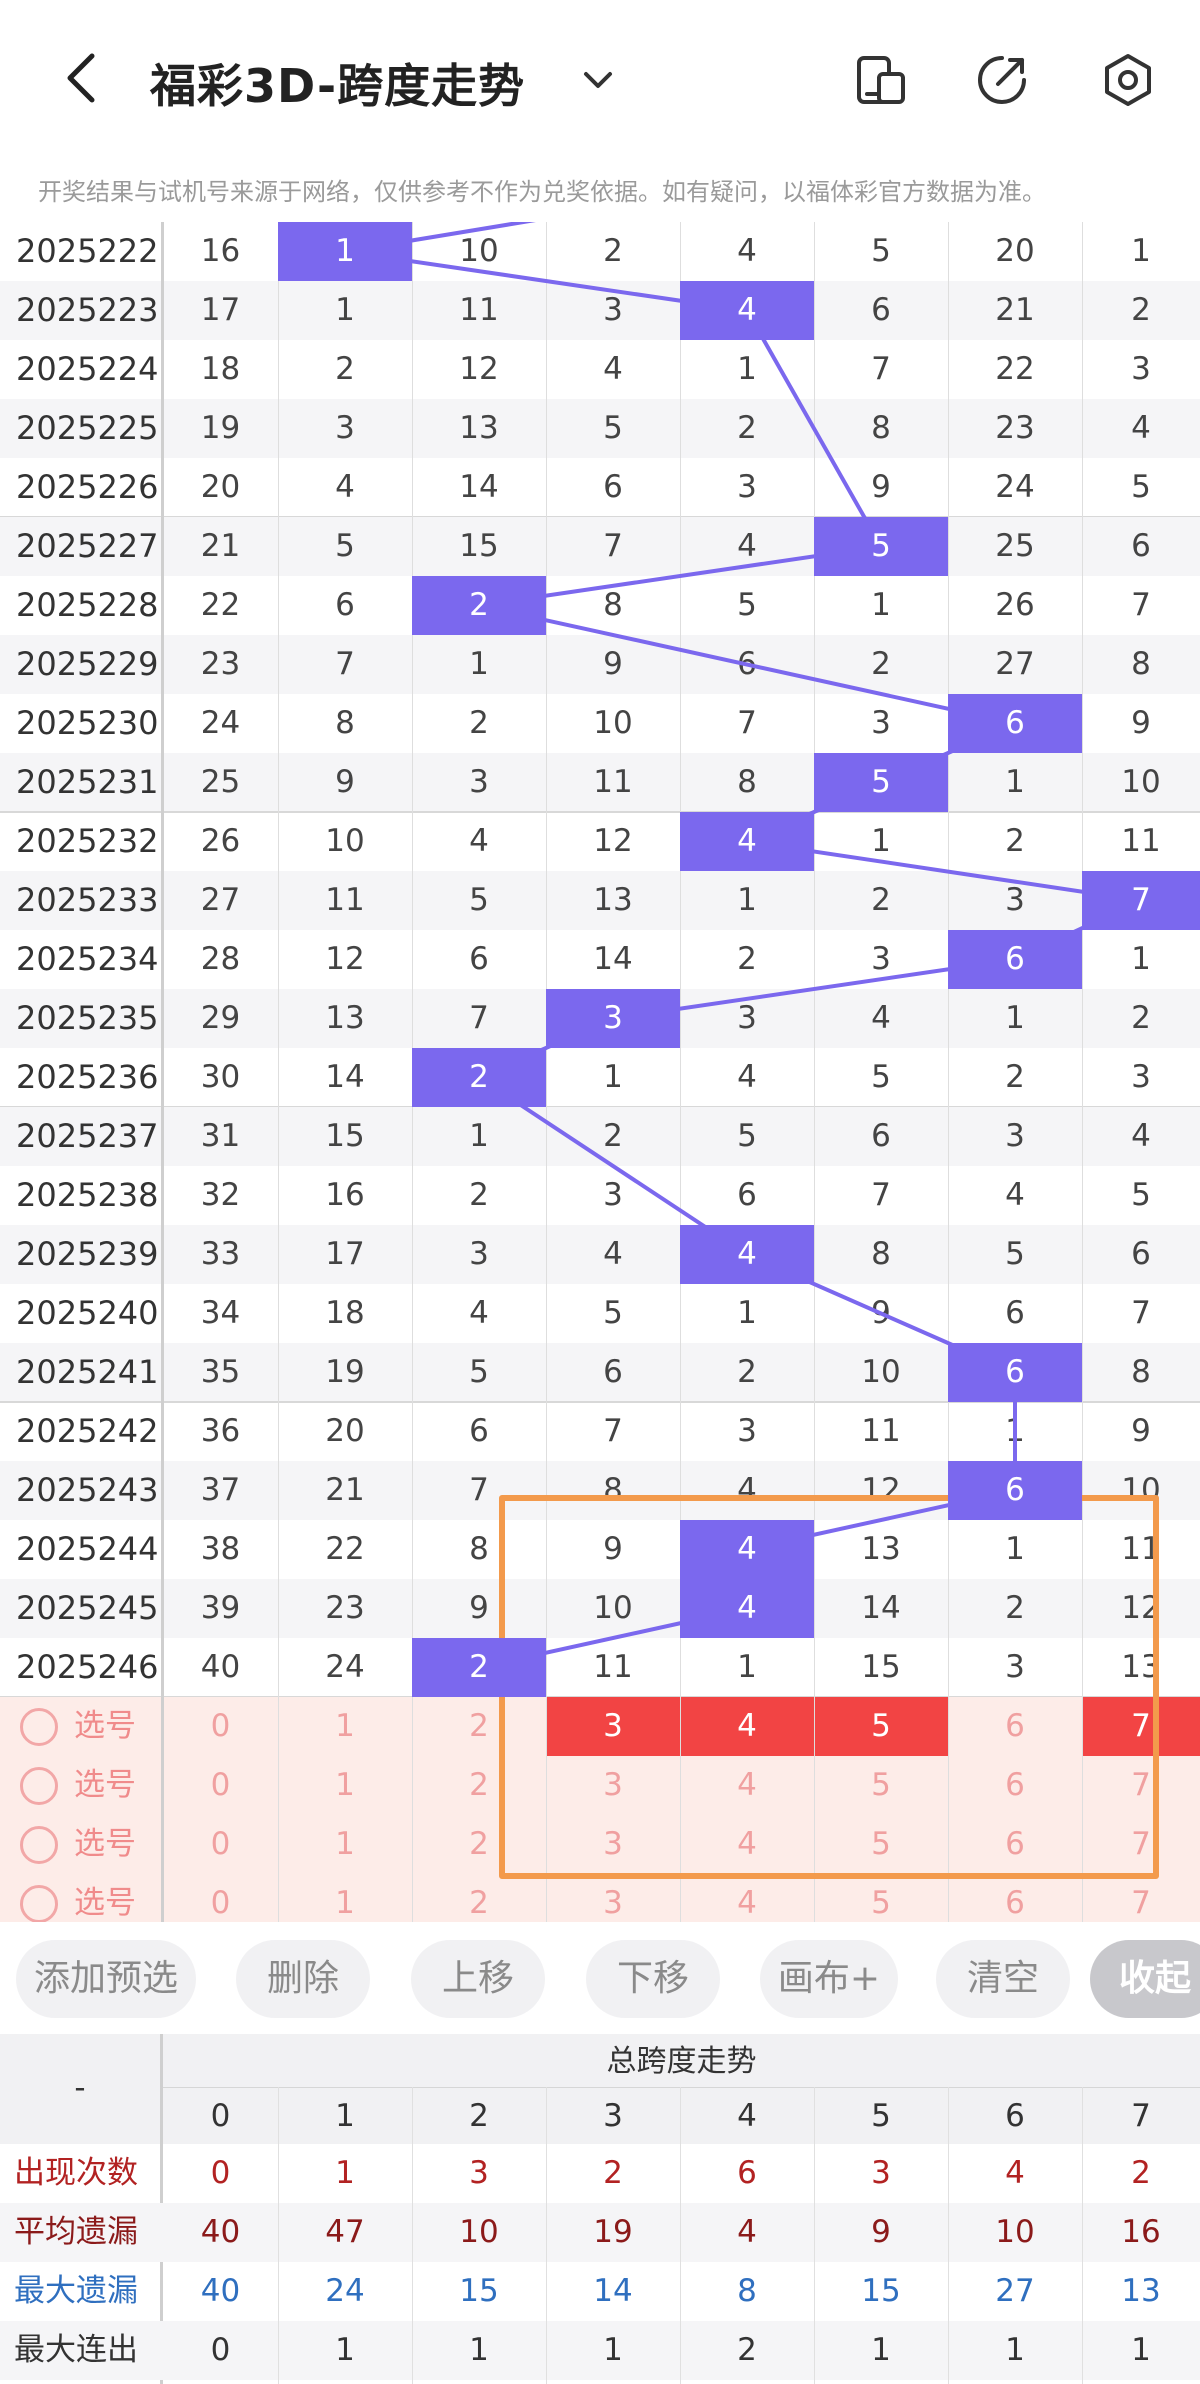 This screenshot has height=2384, width=1200. What do you see at coordinates (87, 1549) in the screenshot?
I see `issue-number: 2025244` at bounding box center [87, 1549].